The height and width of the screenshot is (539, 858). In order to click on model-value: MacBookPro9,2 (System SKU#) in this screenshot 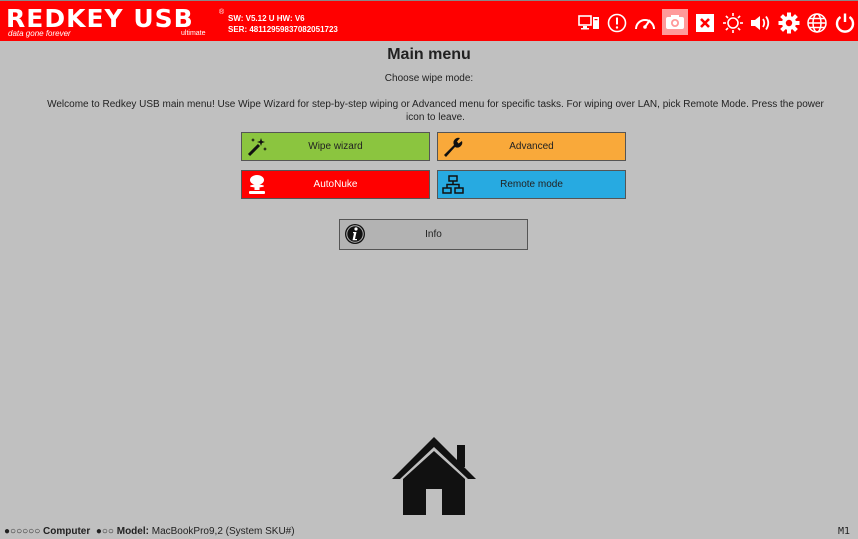, I will do `click(223, 531)`.